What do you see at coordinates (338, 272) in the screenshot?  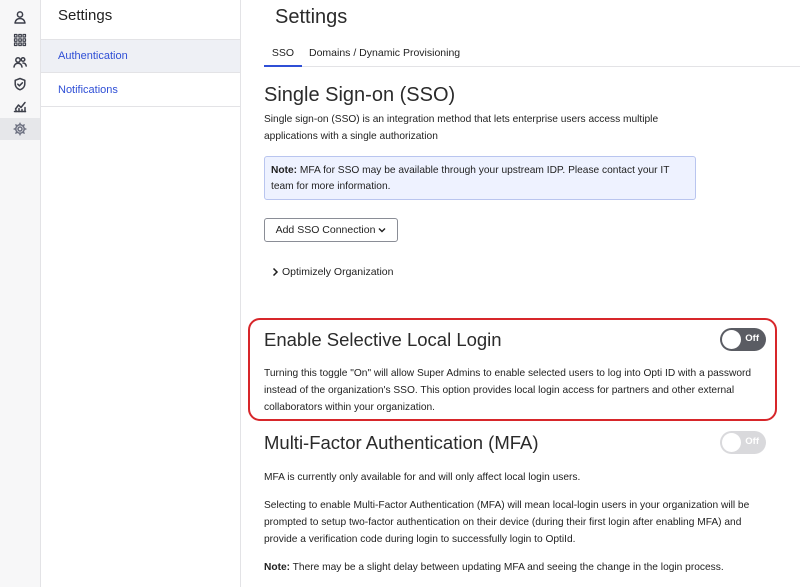 I see `optimizely-organization-label: Optimizely Organization` at bounding box center [338, 272].